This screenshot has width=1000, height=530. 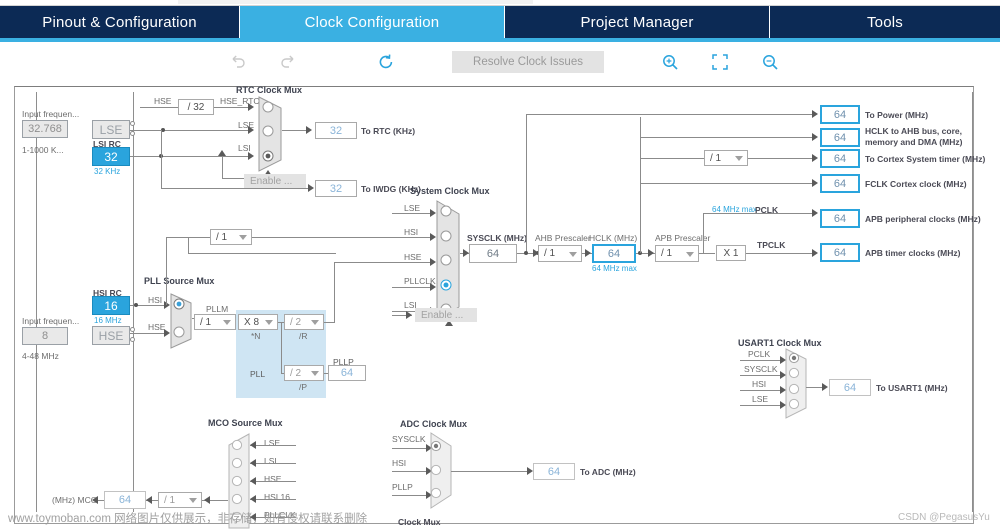 I want to click on mco-prescaler-value: / 1, so click(x=170, y=500).